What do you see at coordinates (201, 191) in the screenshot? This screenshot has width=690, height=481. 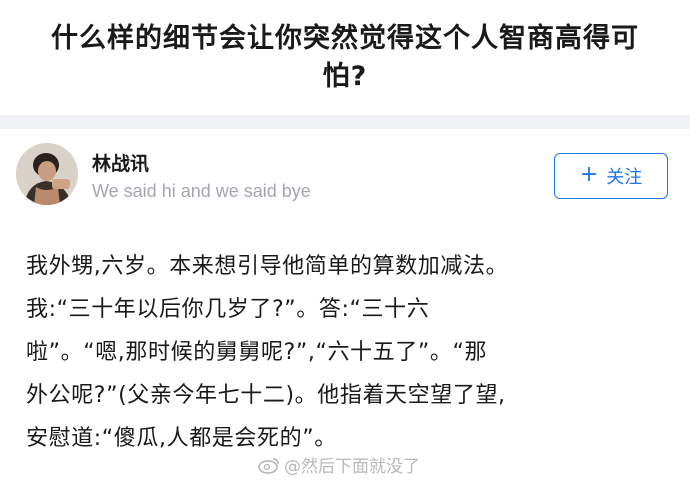 I see `author-bio: We said hi and we said bye` at bounding box center [201, 191].